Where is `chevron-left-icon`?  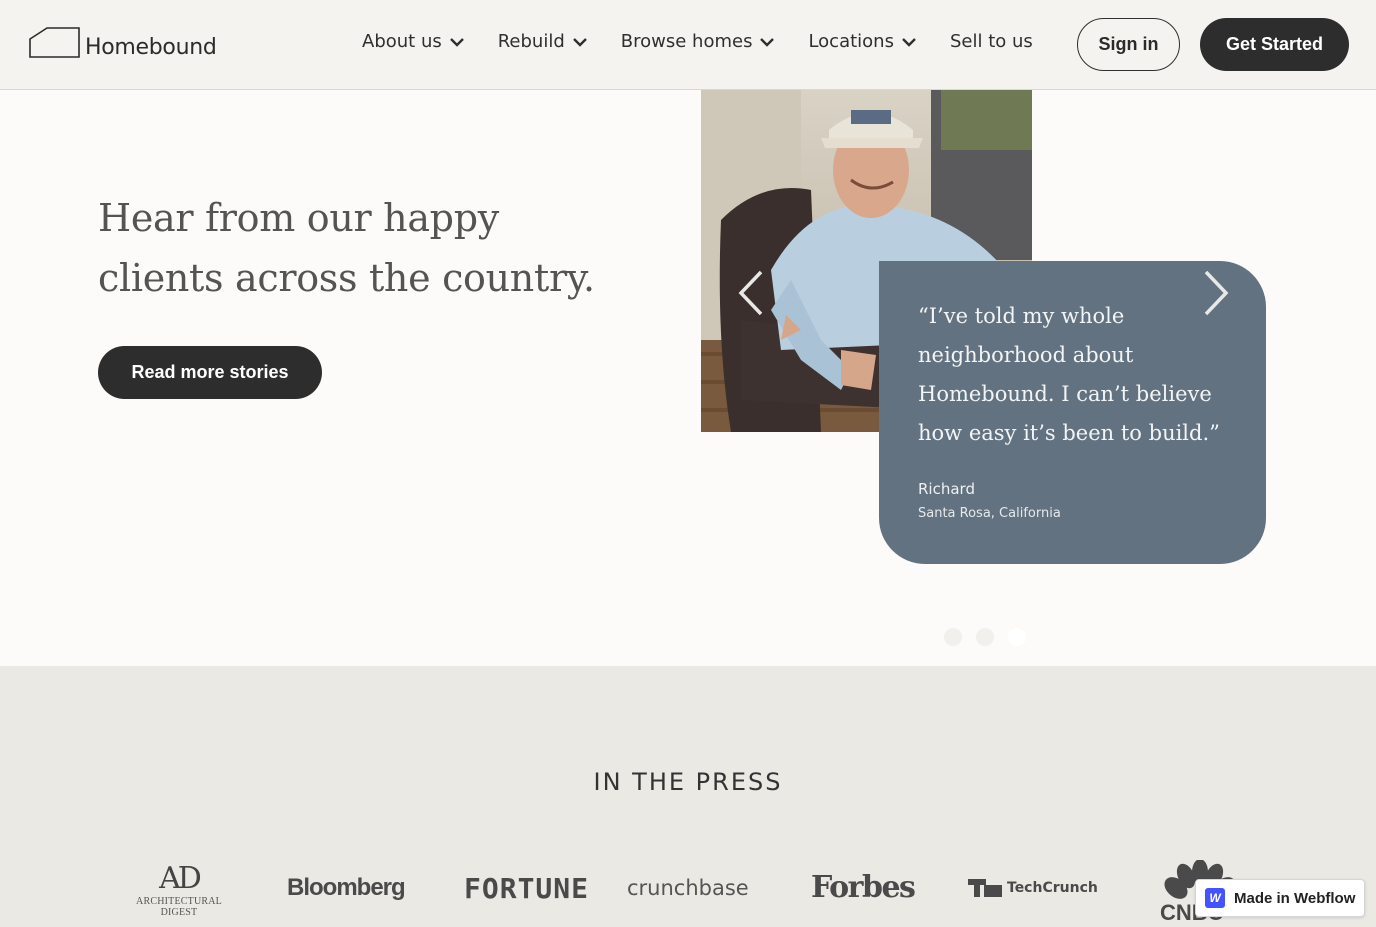 chevron-left-icon is located at coordinates (750, 293).